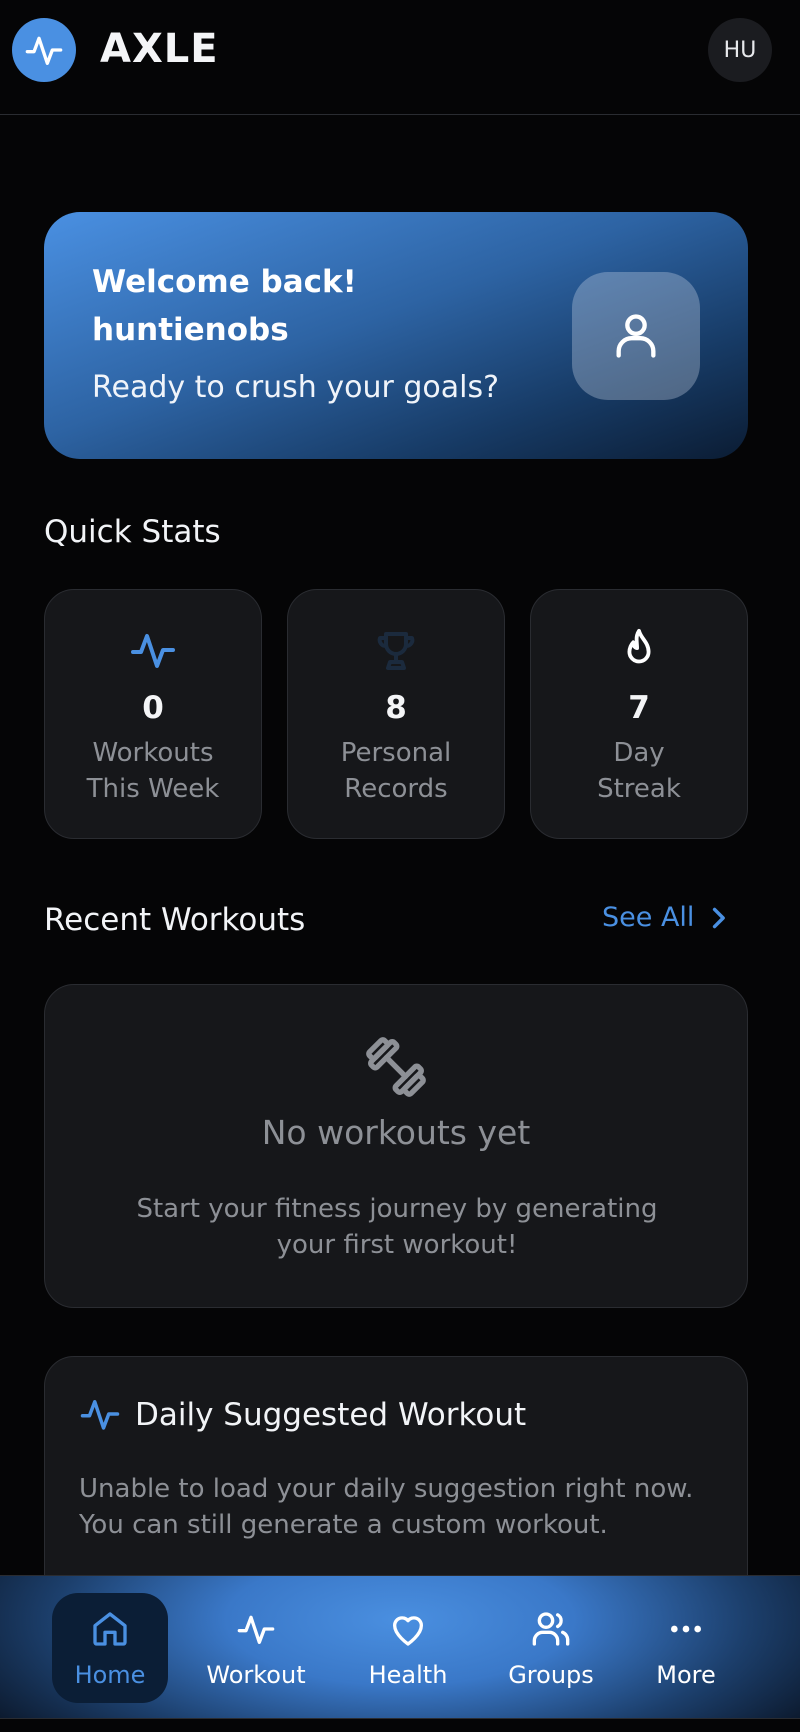 This screenshot has width=800, height=1732. Describe the element at coordinates (400, 1725) in the screenshot. I see `system-bar` at that location.